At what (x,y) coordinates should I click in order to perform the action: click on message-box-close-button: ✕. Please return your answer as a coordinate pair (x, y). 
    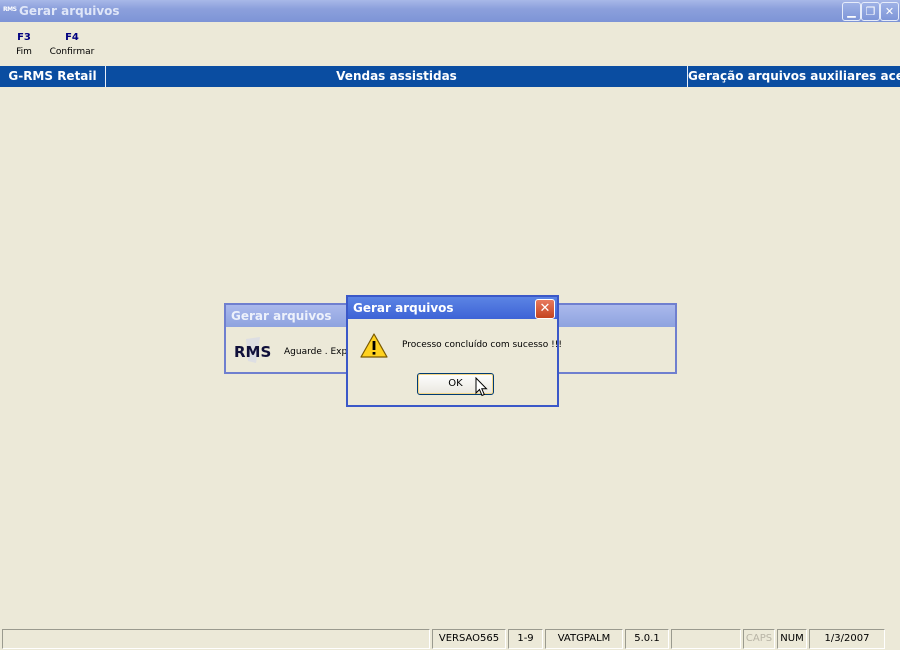
    Looking at the image, I should click on (545, 309).